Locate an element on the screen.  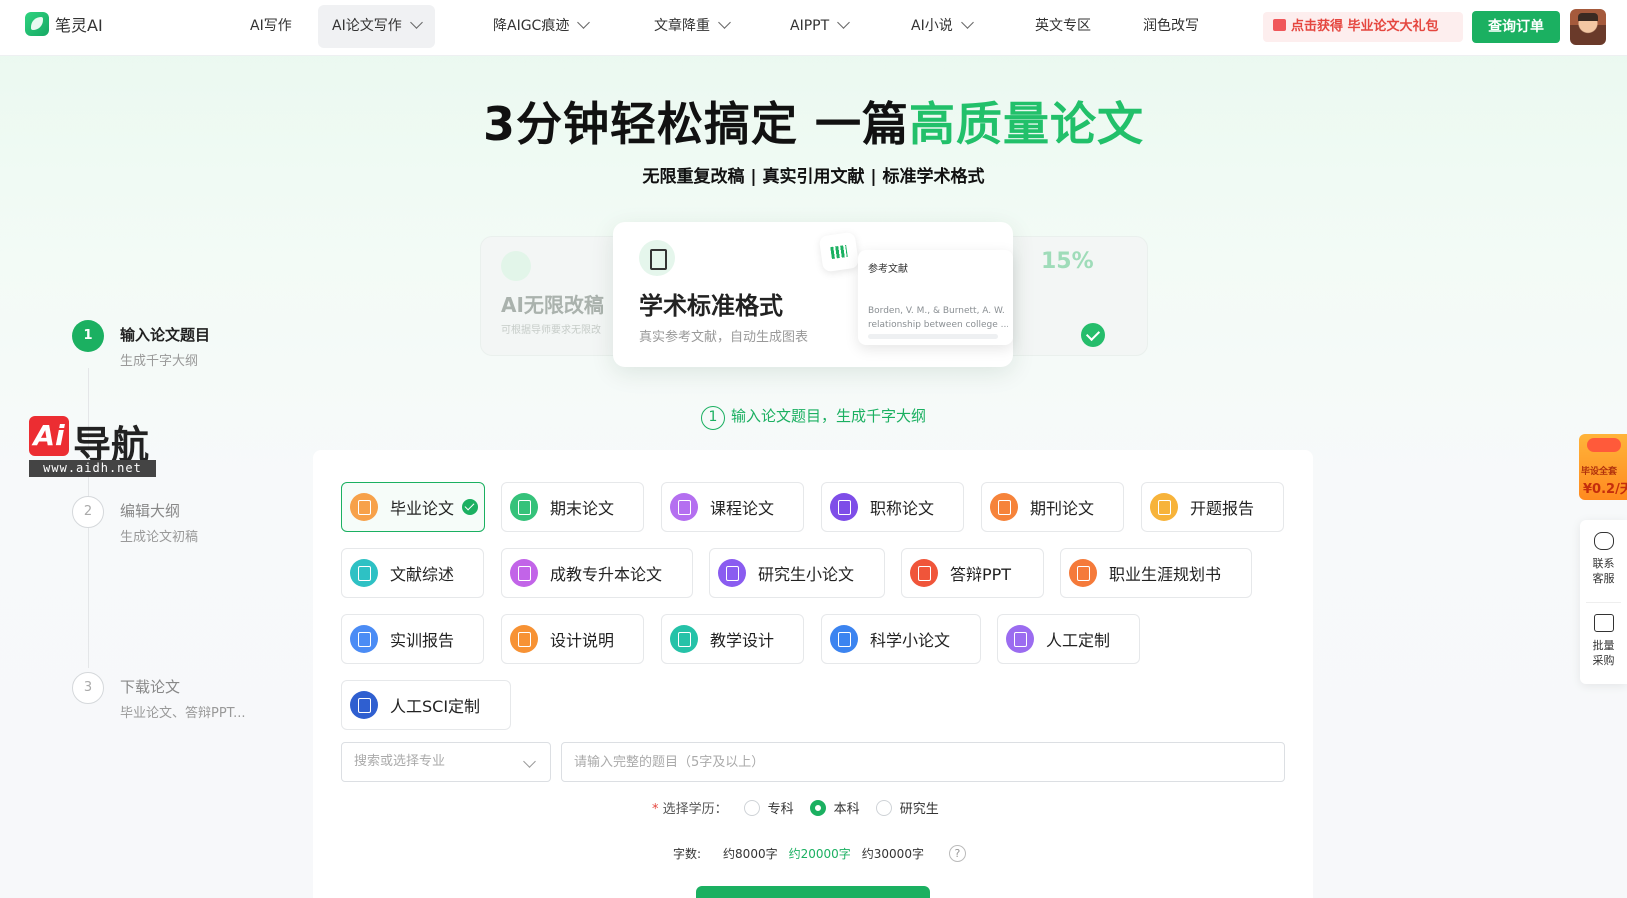
training-icon is located at coordinates (364, 639).